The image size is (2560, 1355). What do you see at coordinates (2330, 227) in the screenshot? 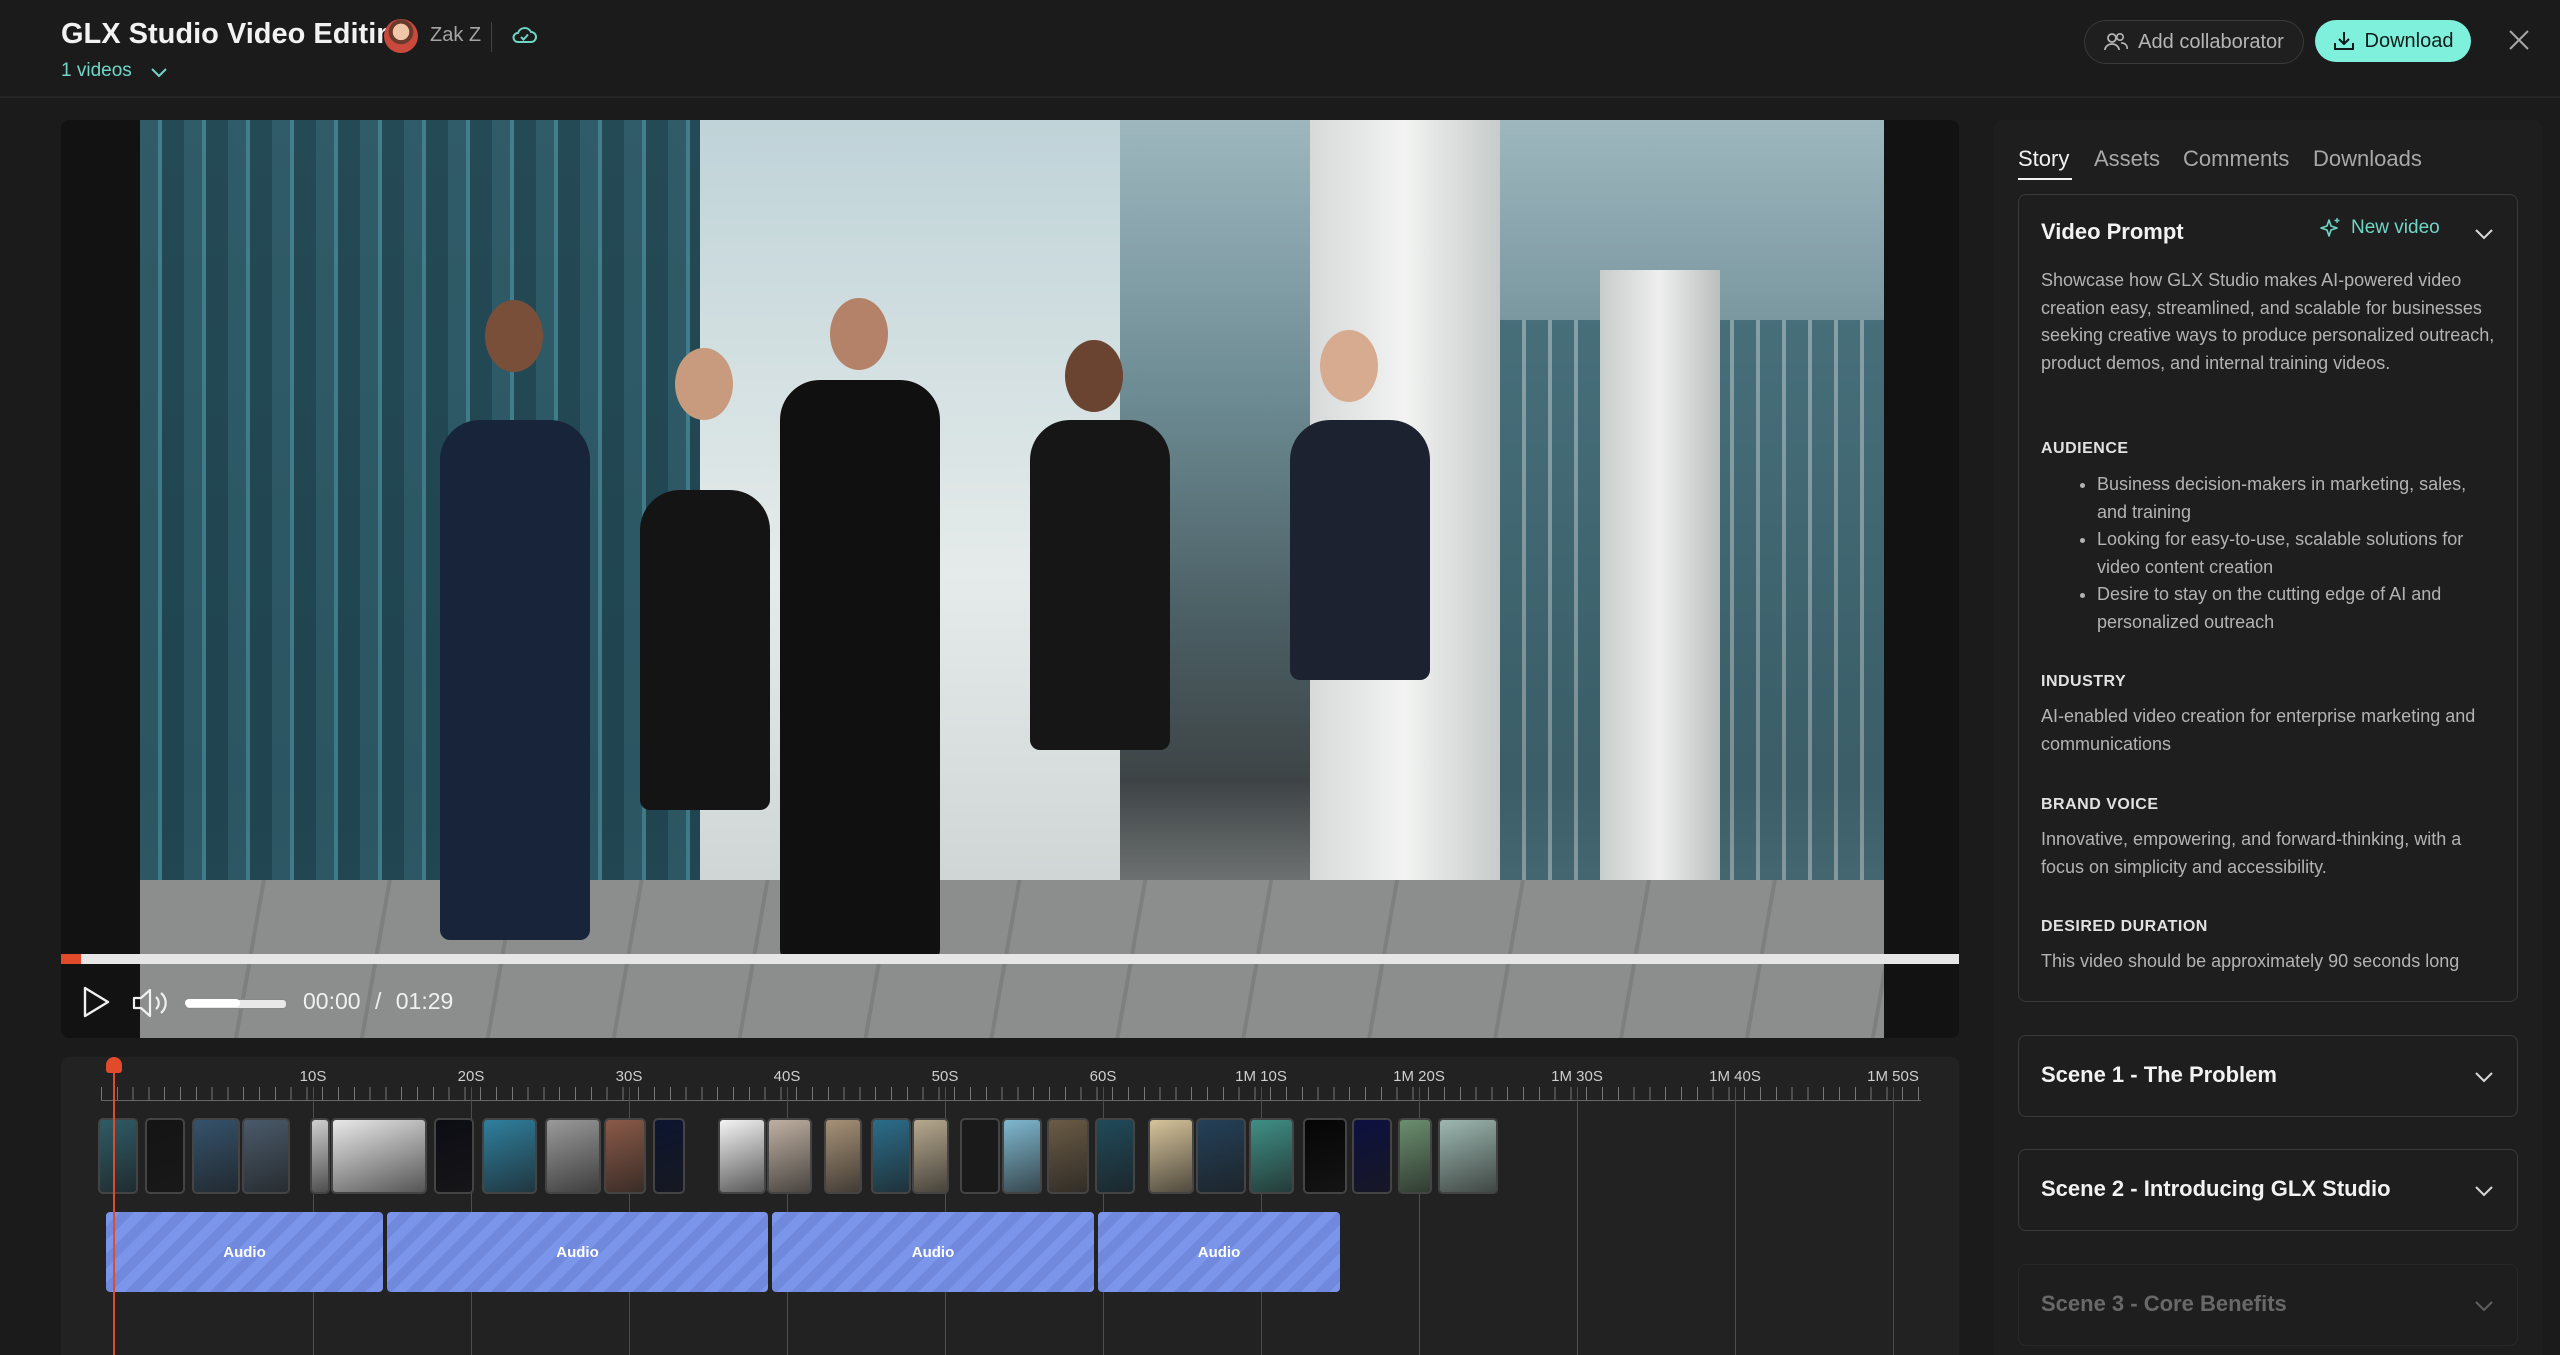
I see `sparkle-icon` at bounding box center [2330, 227].